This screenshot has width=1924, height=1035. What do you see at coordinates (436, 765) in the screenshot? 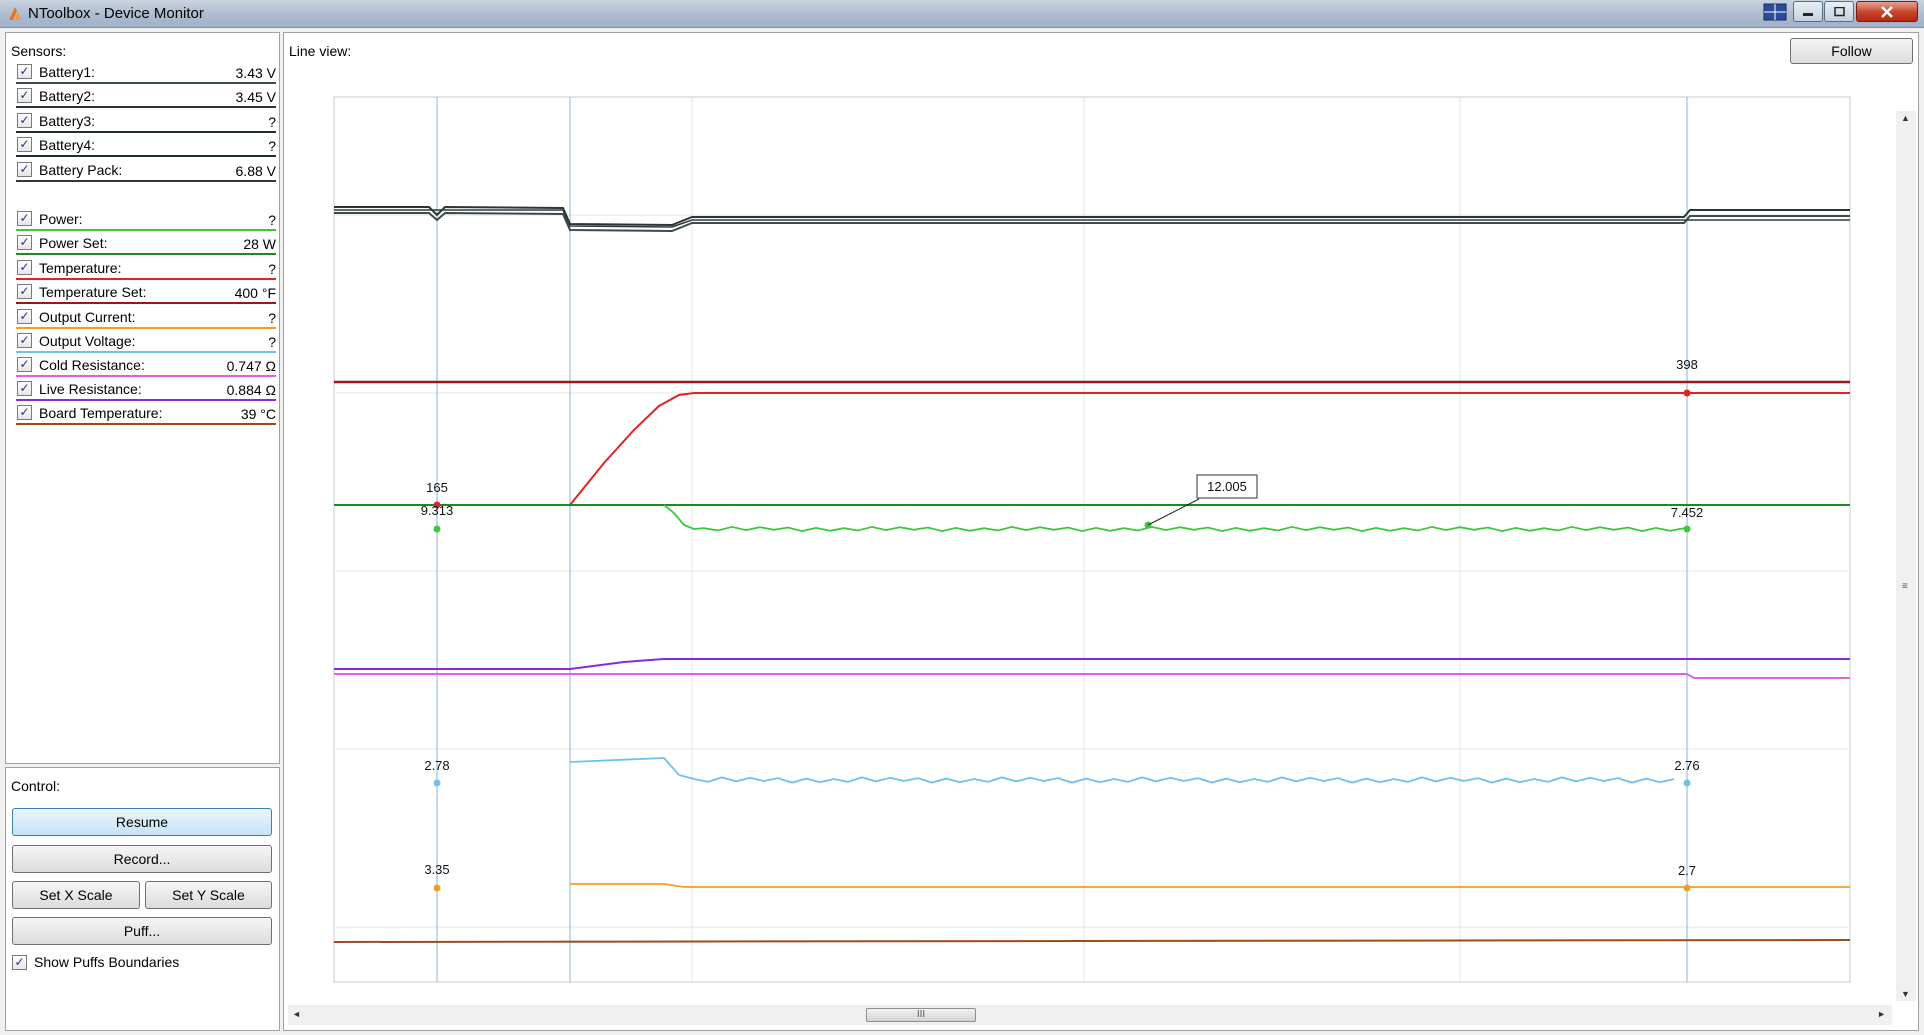
I see `marker-label-voltage-left: 2.78` at bounding box center [436, 765].